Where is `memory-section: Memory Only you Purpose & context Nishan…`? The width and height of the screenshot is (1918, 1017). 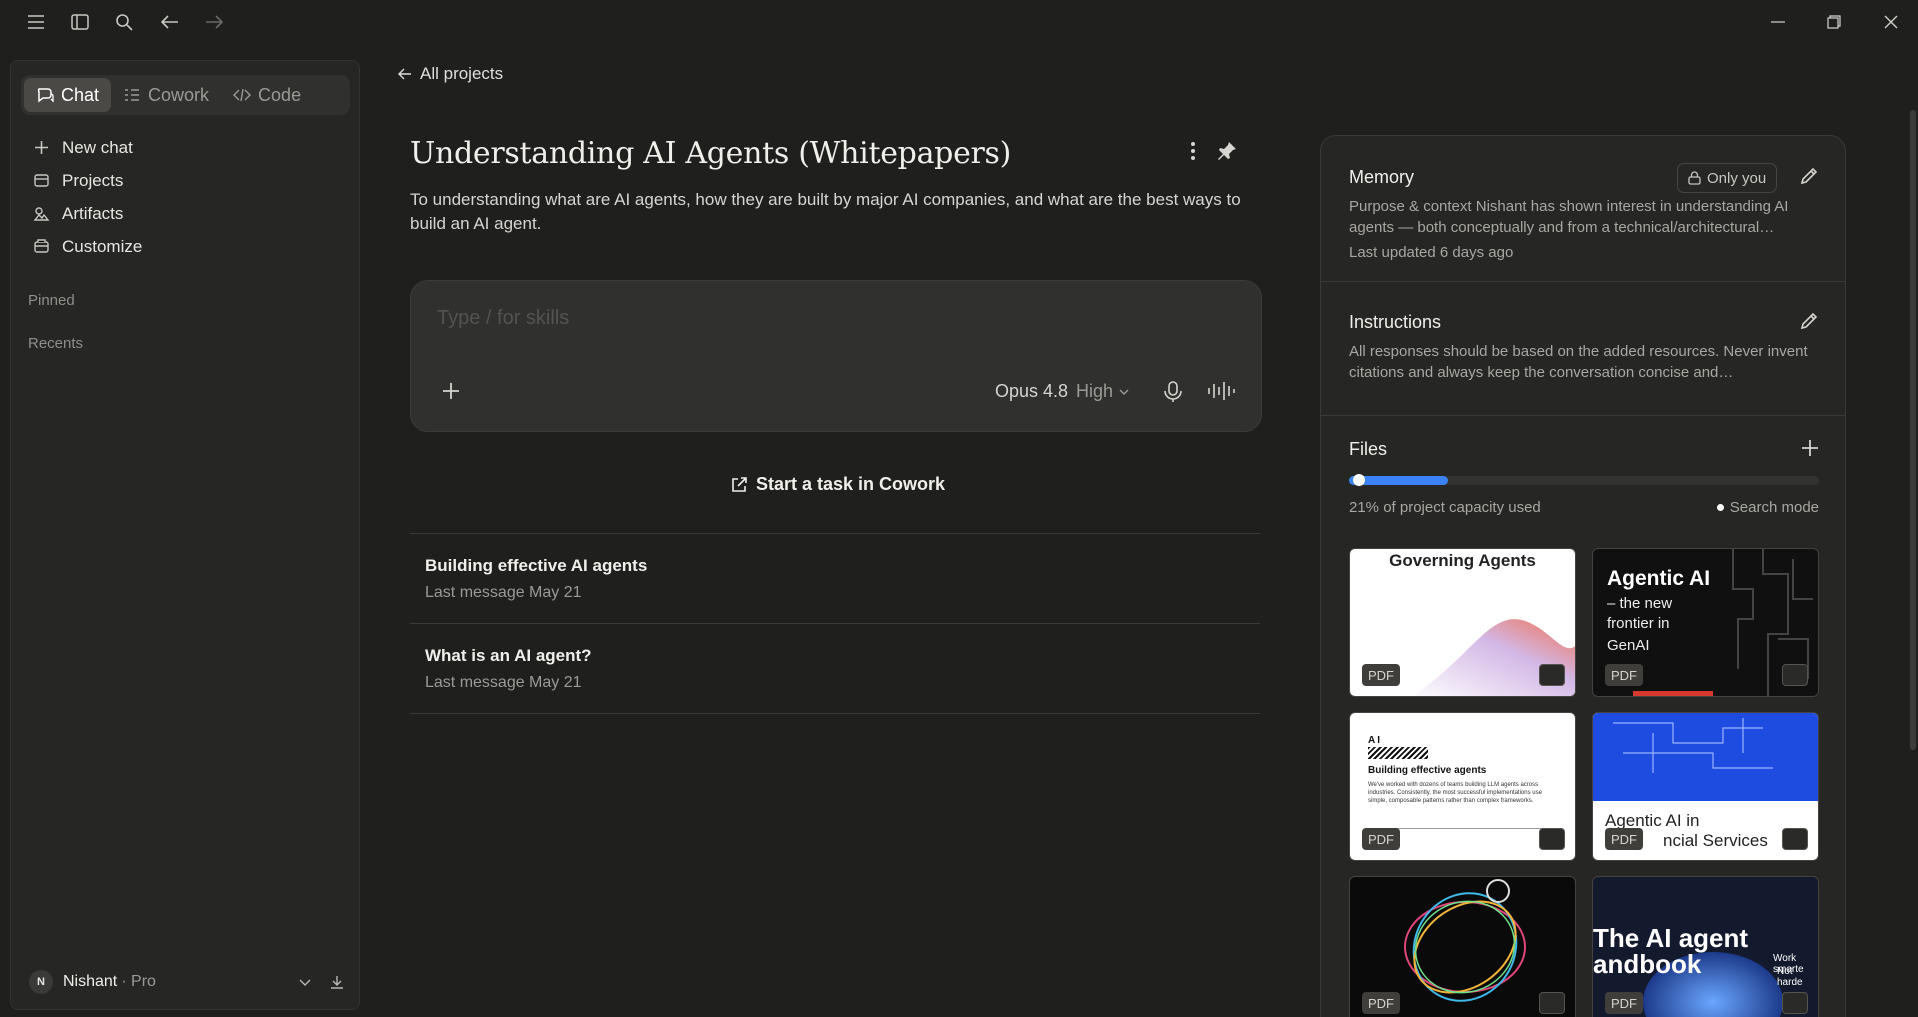
memory-section: Memory Only you Purpose & context Nishan… is located at coordinates (1583, 209).